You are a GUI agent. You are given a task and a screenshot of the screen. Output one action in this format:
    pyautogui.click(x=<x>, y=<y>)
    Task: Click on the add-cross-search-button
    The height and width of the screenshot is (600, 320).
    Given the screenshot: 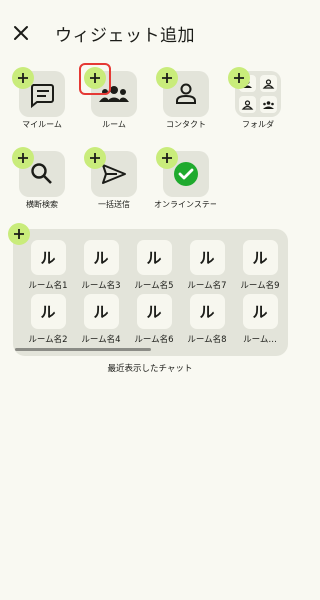 What is the action you would take?
    pyautogui.click(x=23, y=158)
    